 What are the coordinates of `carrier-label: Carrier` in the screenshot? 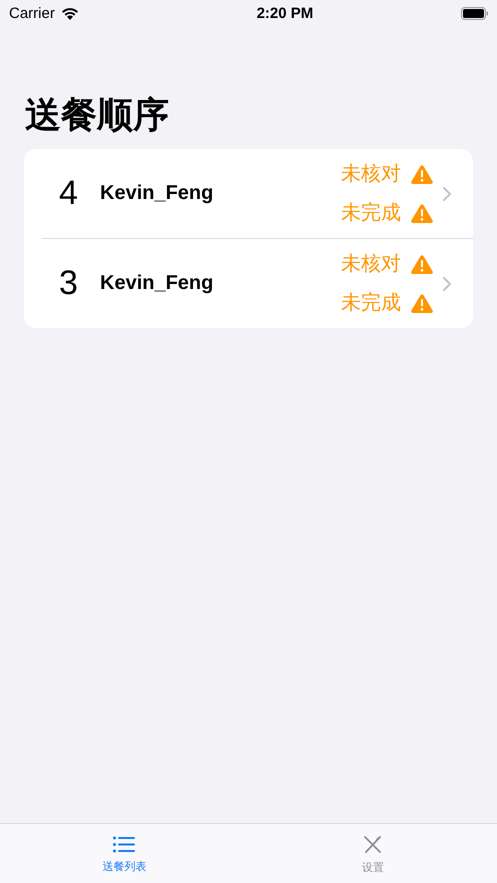 It's located at (32, 13).